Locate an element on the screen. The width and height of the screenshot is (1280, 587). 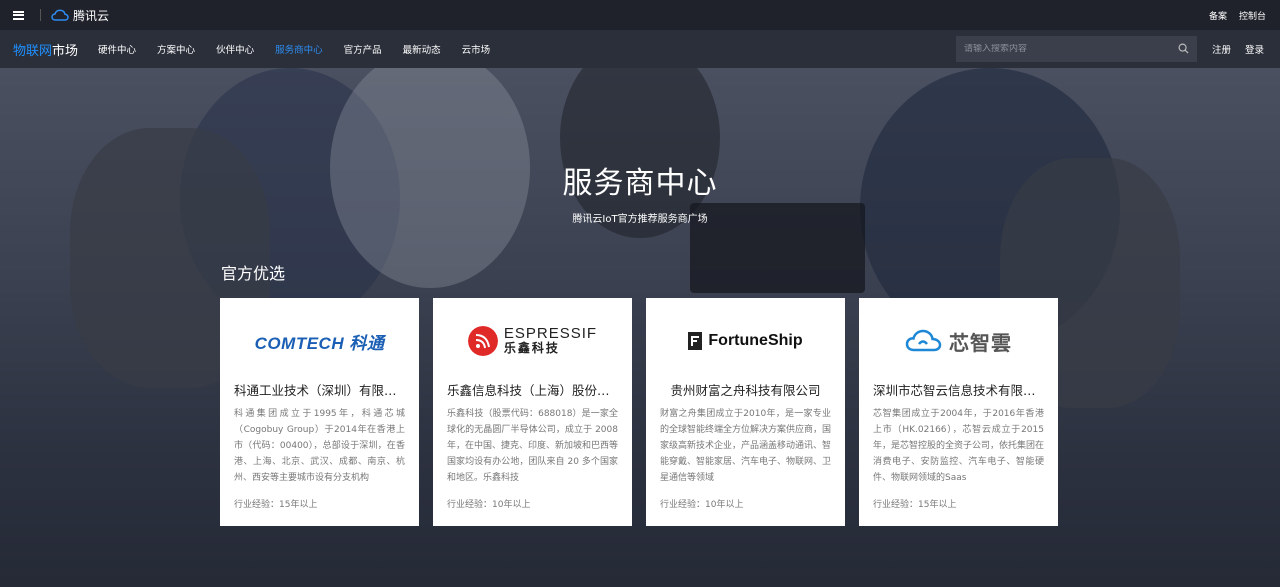
top-links: 备案 控制台 is located at coordinates (1237, 15).